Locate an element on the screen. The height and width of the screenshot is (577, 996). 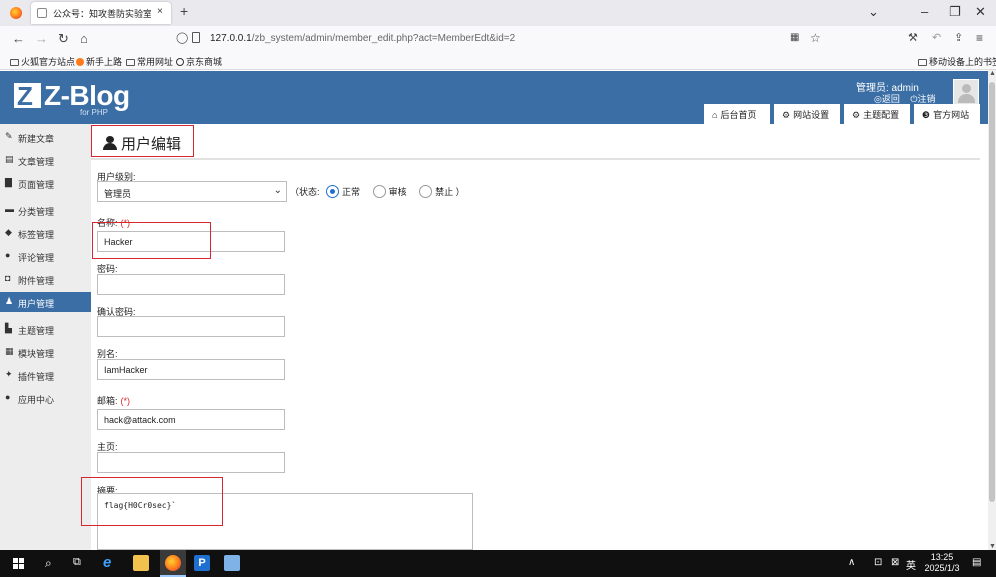
chevron-down-icon: ⌄ is located at coordinates (277, 190).